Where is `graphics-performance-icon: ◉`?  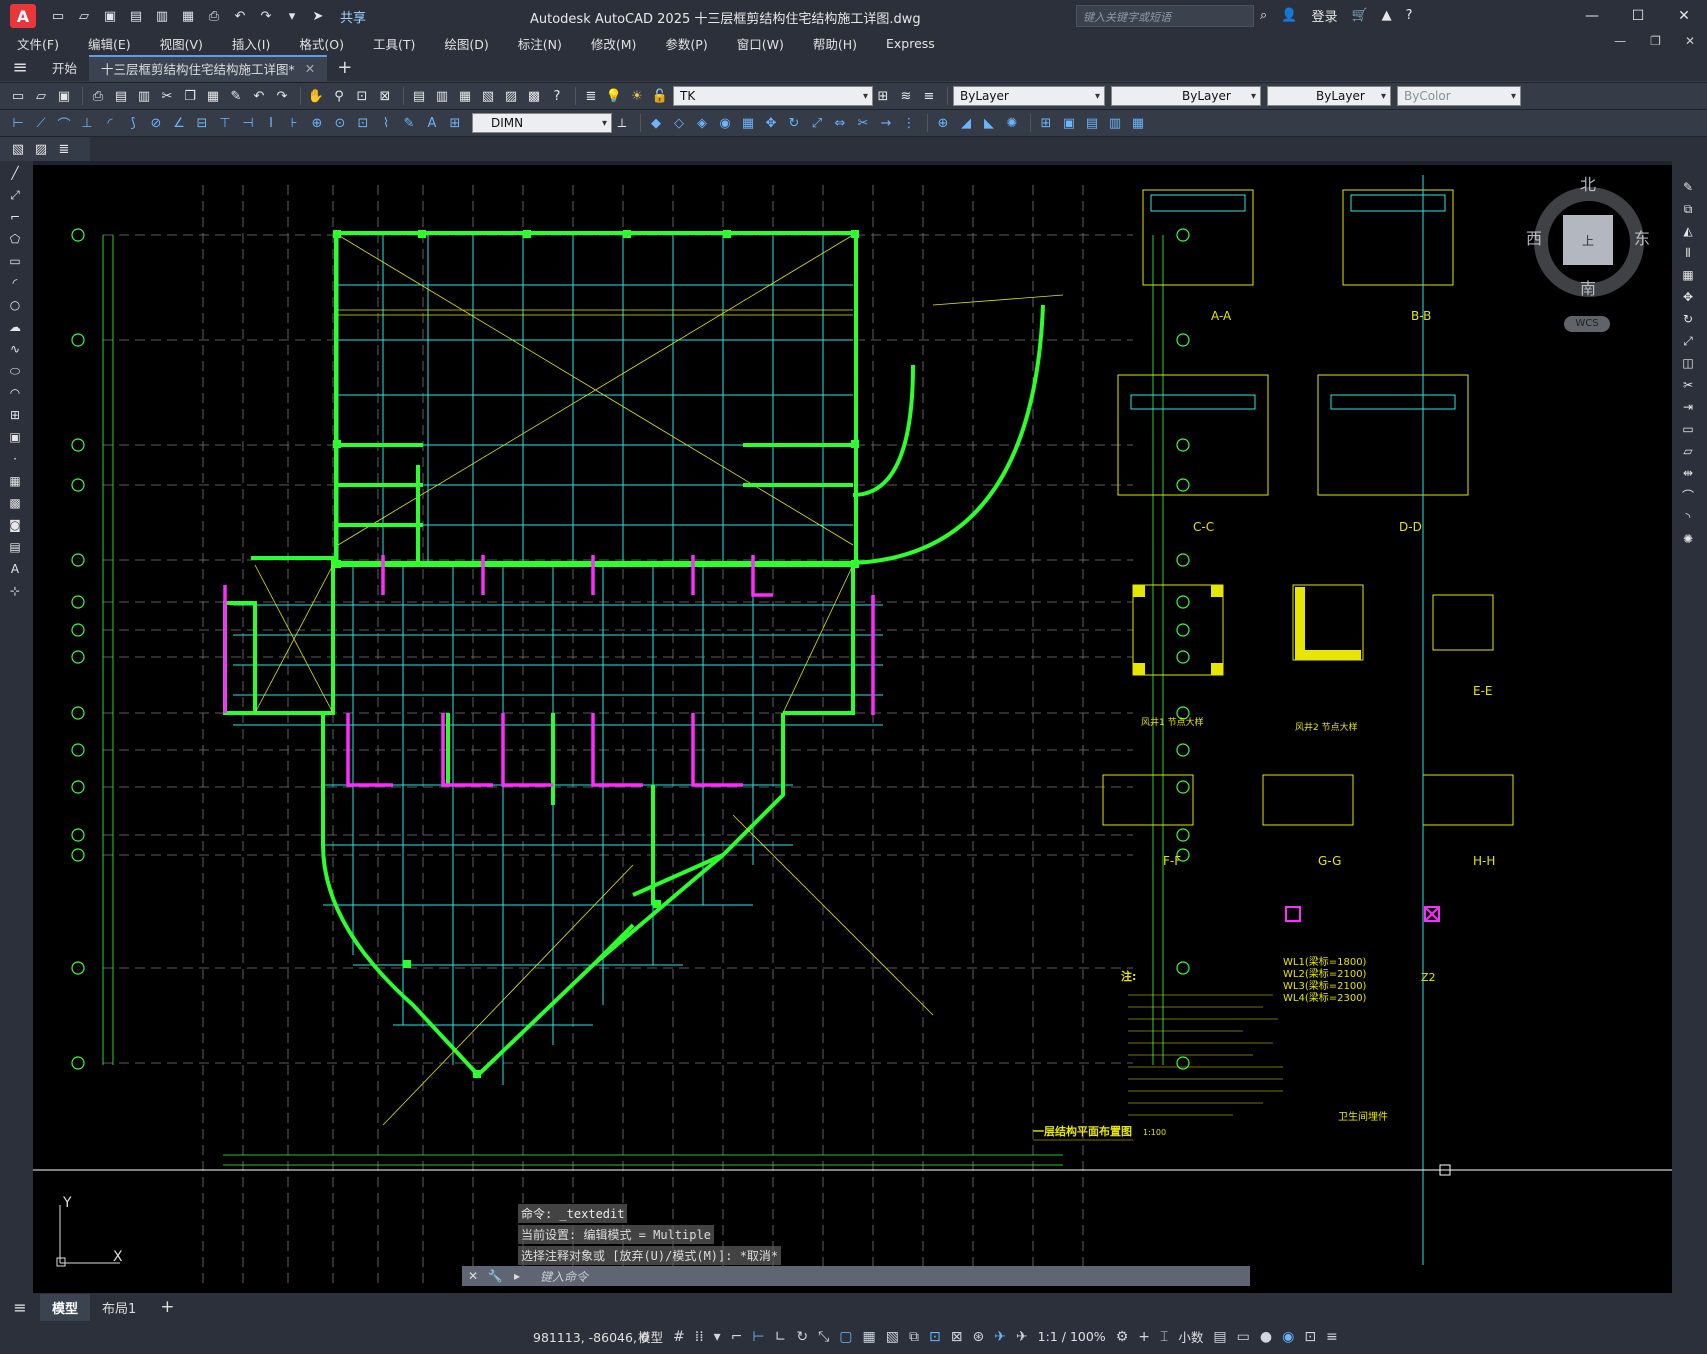 graphics-performance-icon: ◉ is located at coordinates (1288, 1337).